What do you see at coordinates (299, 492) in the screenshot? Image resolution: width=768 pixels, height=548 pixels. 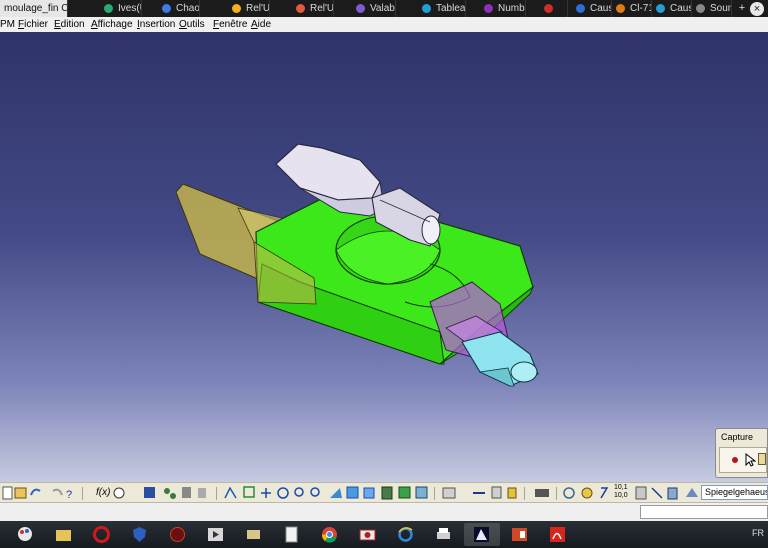 I see `zoom-in-icon` at bounding box center [299, 492].